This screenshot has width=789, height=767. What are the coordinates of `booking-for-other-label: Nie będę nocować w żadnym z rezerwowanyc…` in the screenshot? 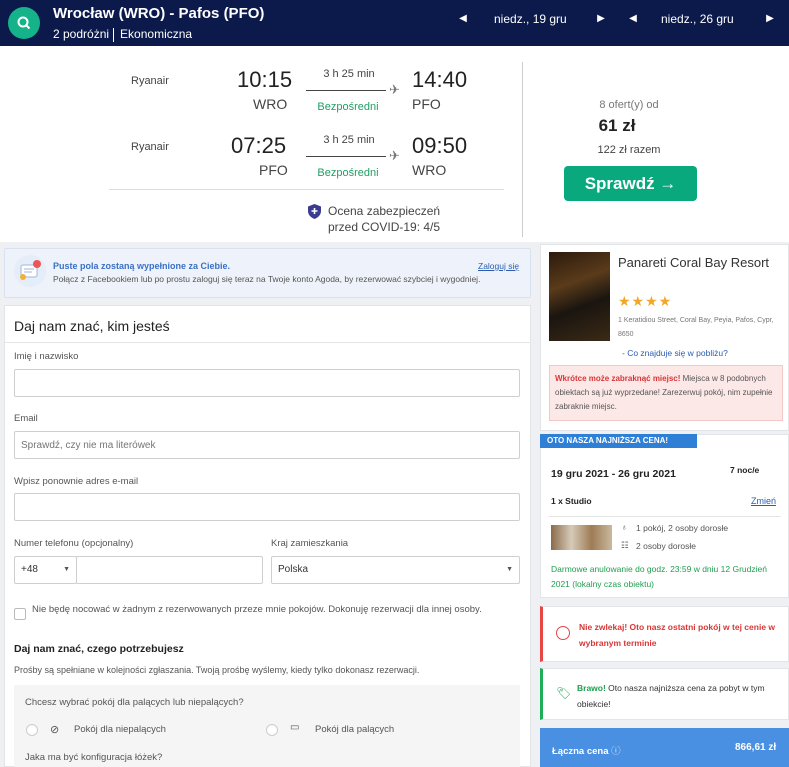 It's located at (257, 609).